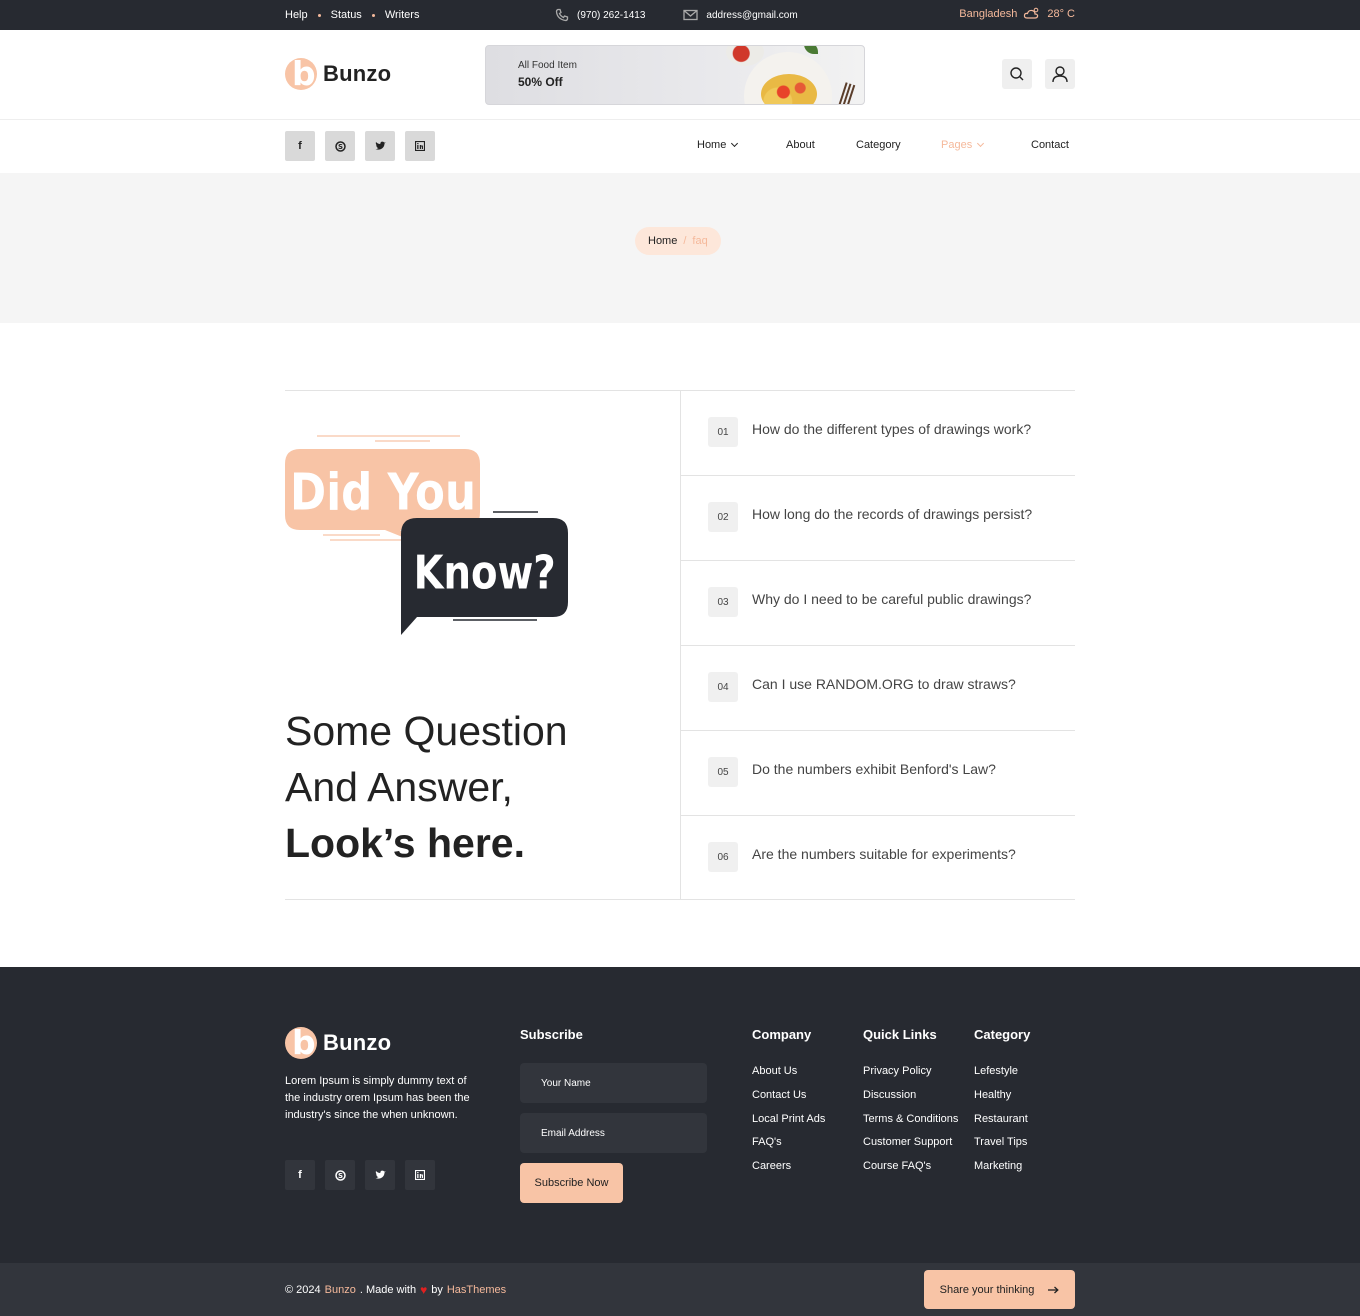 The width and height of the screenshot is (1360, 1316). Describe the element at coordinates (540, 82) in the screenshot. I see `promo-big-text: 50% Off` at that location.